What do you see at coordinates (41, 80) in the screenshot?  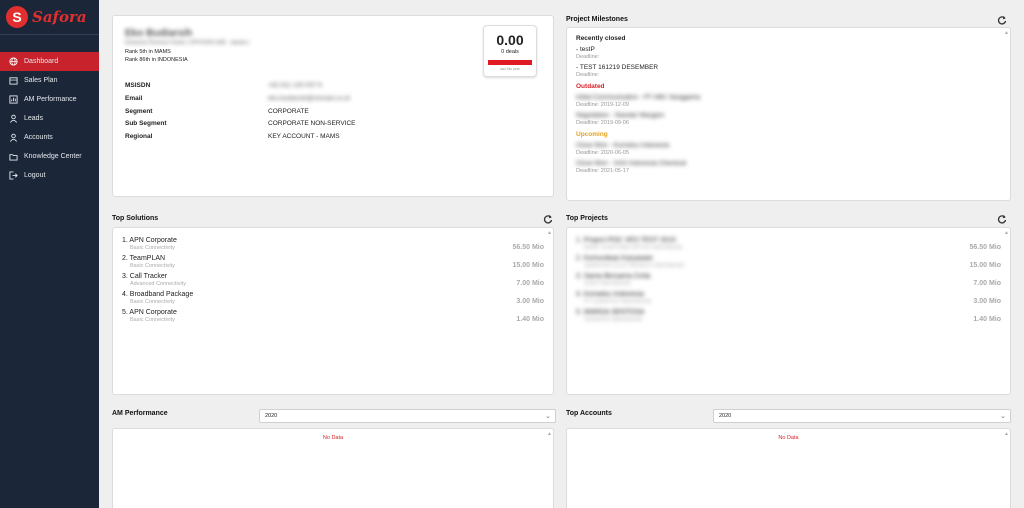 I see `sidebar-item-label: Sales Plan` at bounding box center [41, 80].